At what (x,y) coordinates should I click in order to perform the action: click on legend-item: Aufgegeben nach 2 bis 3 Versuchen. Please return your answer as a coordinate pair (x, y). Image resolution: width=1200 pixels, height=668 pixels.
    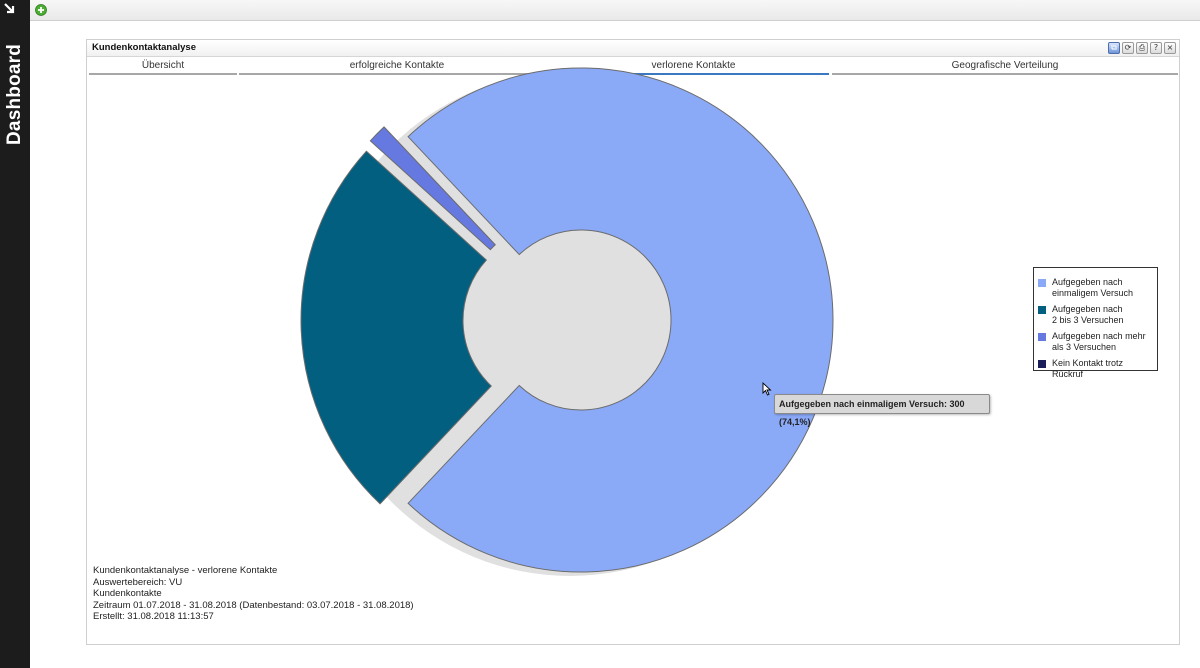
    Looking at the image, I should click on (1095, 315).